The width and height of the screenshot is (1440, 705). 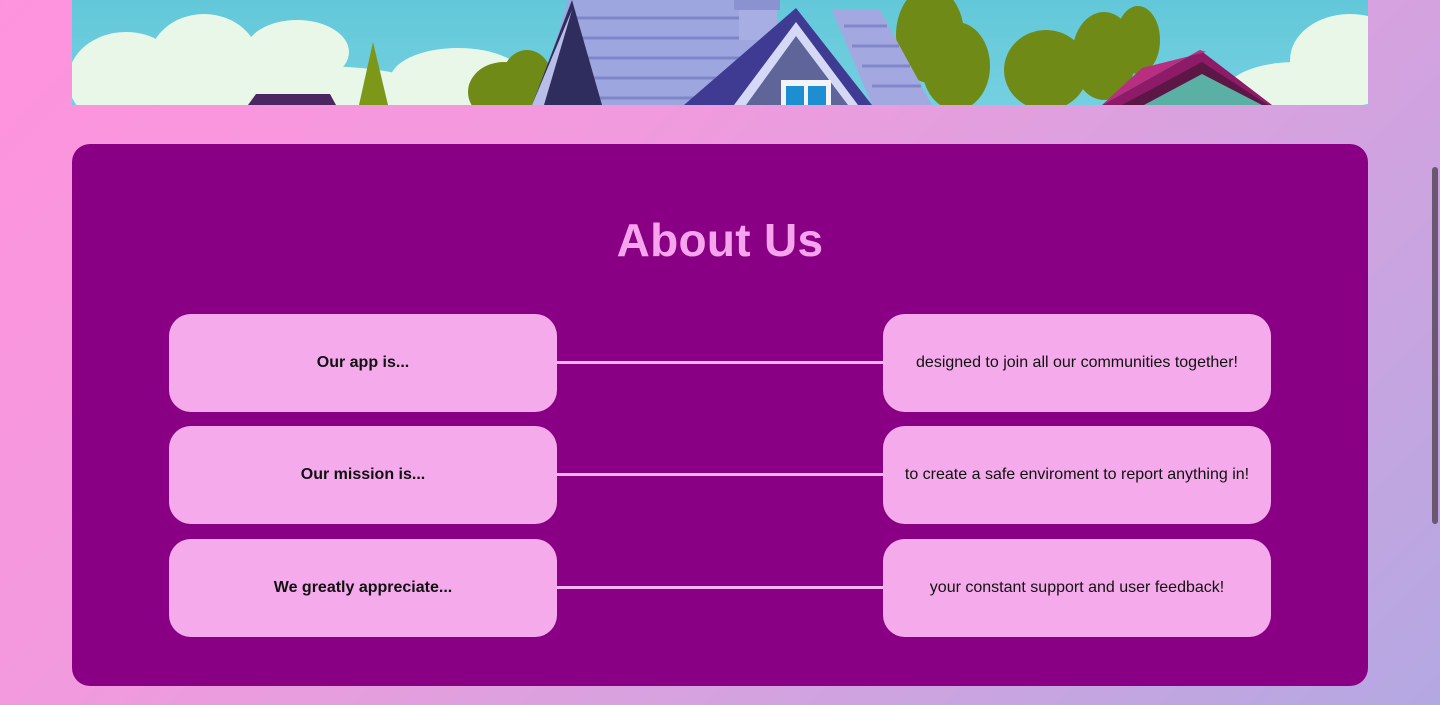 I want to click on about-title: About Us, so click(x=720, y=240).